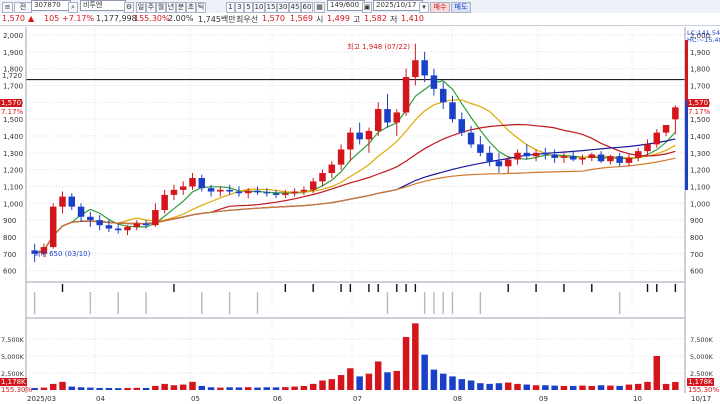  What do you see at coordinates (13, 340) in the screenshot?
I see `volume-tick-label: 7,500K` at bounding box center [13, 340].